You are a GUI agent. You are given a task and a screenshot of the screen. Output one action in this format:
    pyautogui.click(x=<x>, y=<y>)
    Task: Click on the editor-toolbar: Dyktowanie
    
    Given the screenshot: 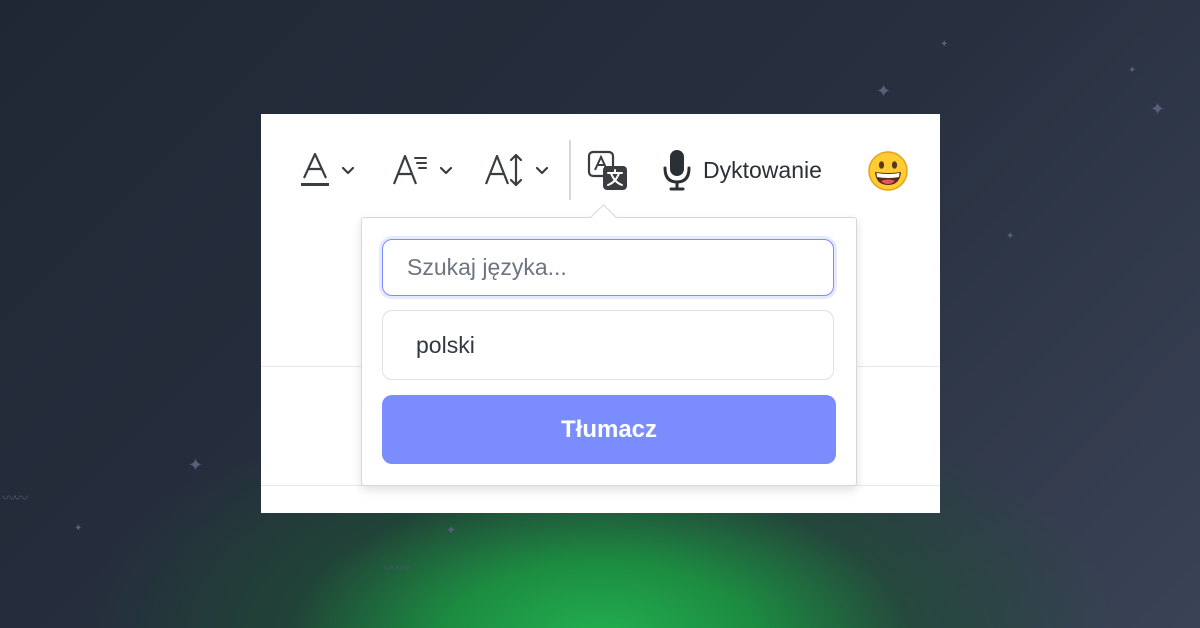 What is the action you would take?
    pyautogui.click(x=600, y=164)
    